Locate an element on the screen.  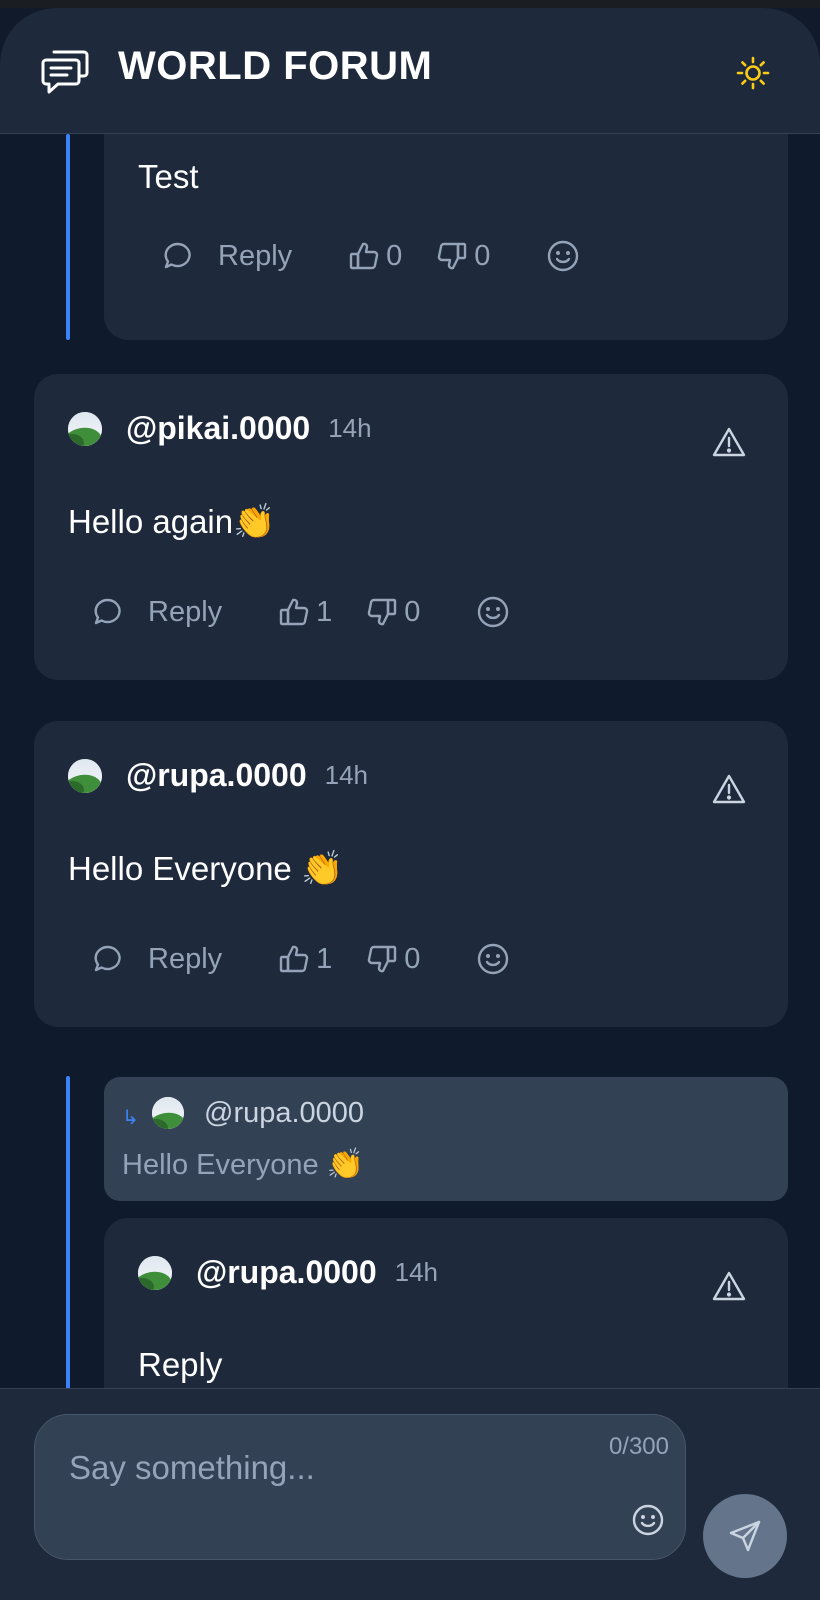
comment-author: @pikai.0000 14h is located at coordinates (220, 428).